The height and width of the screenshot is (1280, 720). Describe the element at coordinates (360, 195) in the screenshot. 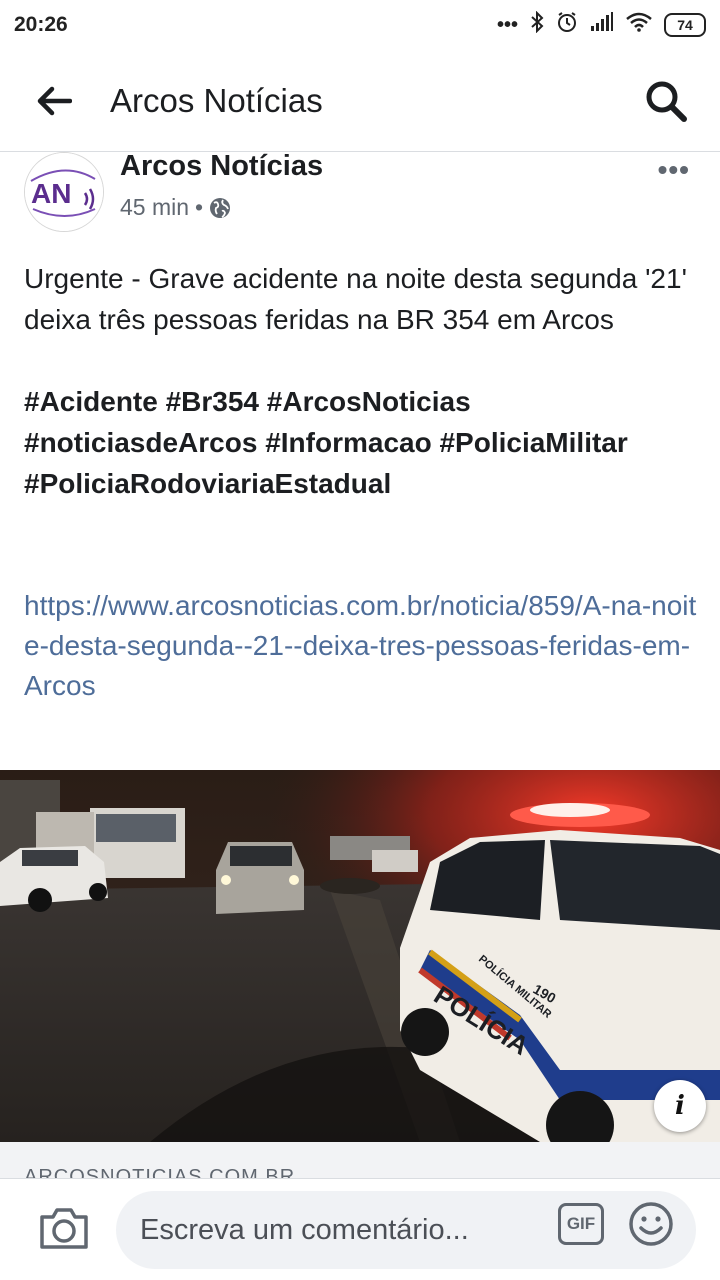

I see `post-header: AN Arcos Notícias 45 min • •••` at that location.